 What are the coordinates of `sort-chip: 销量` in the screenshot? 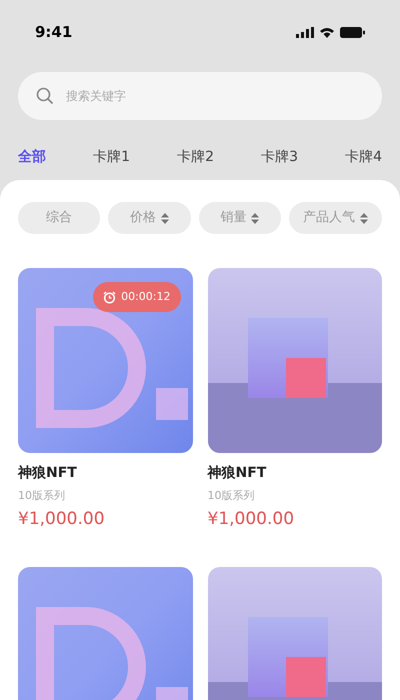 It's located at (239, 218).